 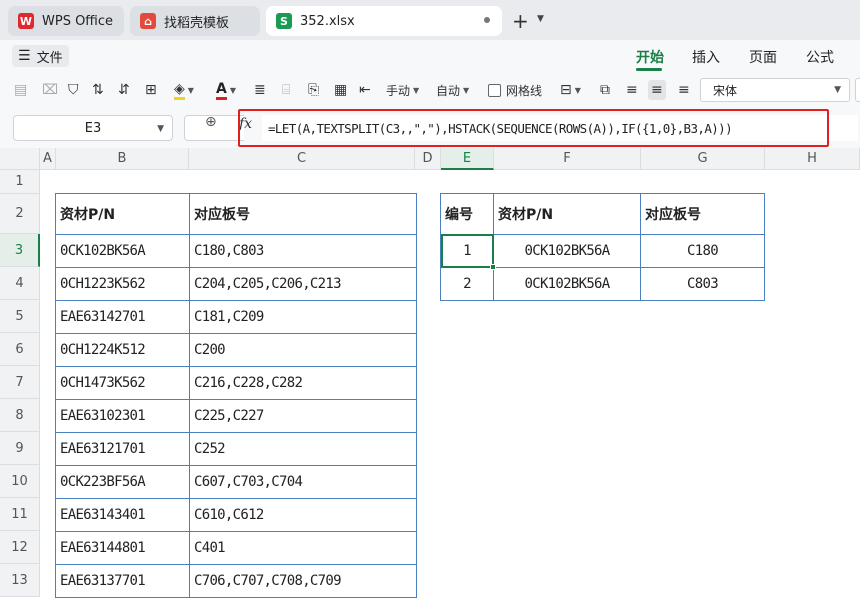 I want to click on row-header-3: 3, so click(x=20, y=250).